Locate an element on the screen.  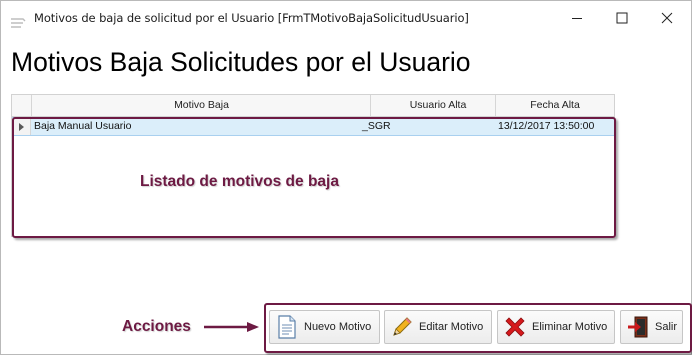
exit-door-icon is located at coordinates (638, 327).